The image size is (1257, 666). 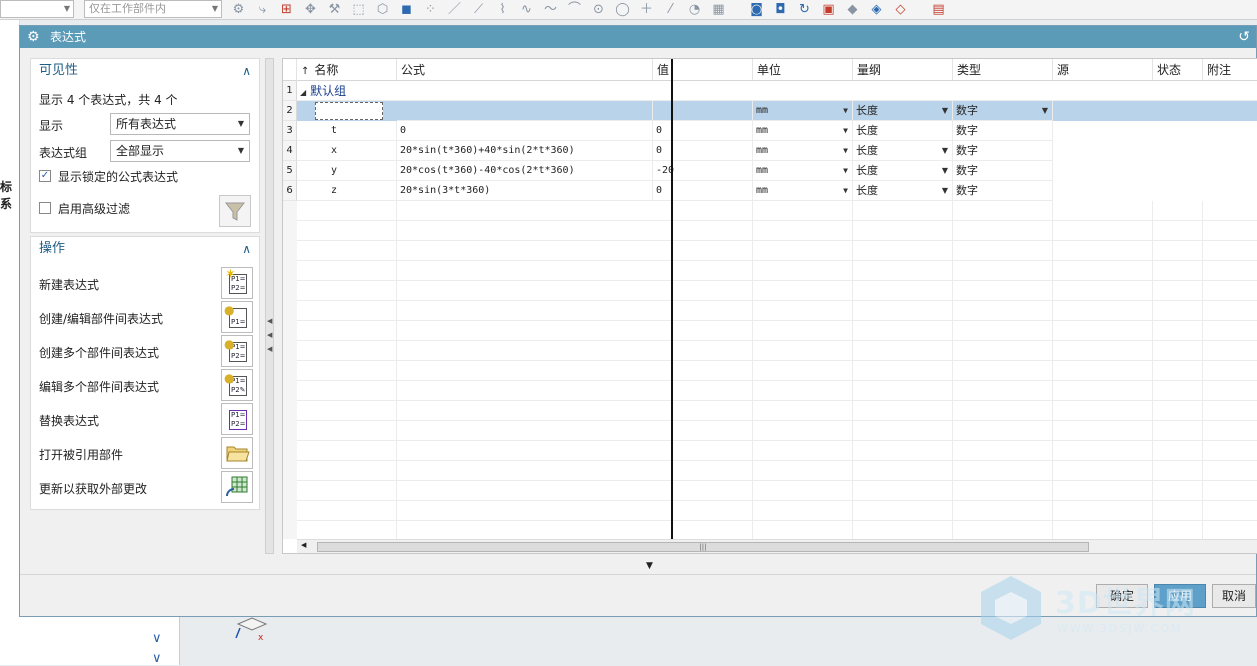 I want to click on name-cell: z, so click(x=347, y=191).